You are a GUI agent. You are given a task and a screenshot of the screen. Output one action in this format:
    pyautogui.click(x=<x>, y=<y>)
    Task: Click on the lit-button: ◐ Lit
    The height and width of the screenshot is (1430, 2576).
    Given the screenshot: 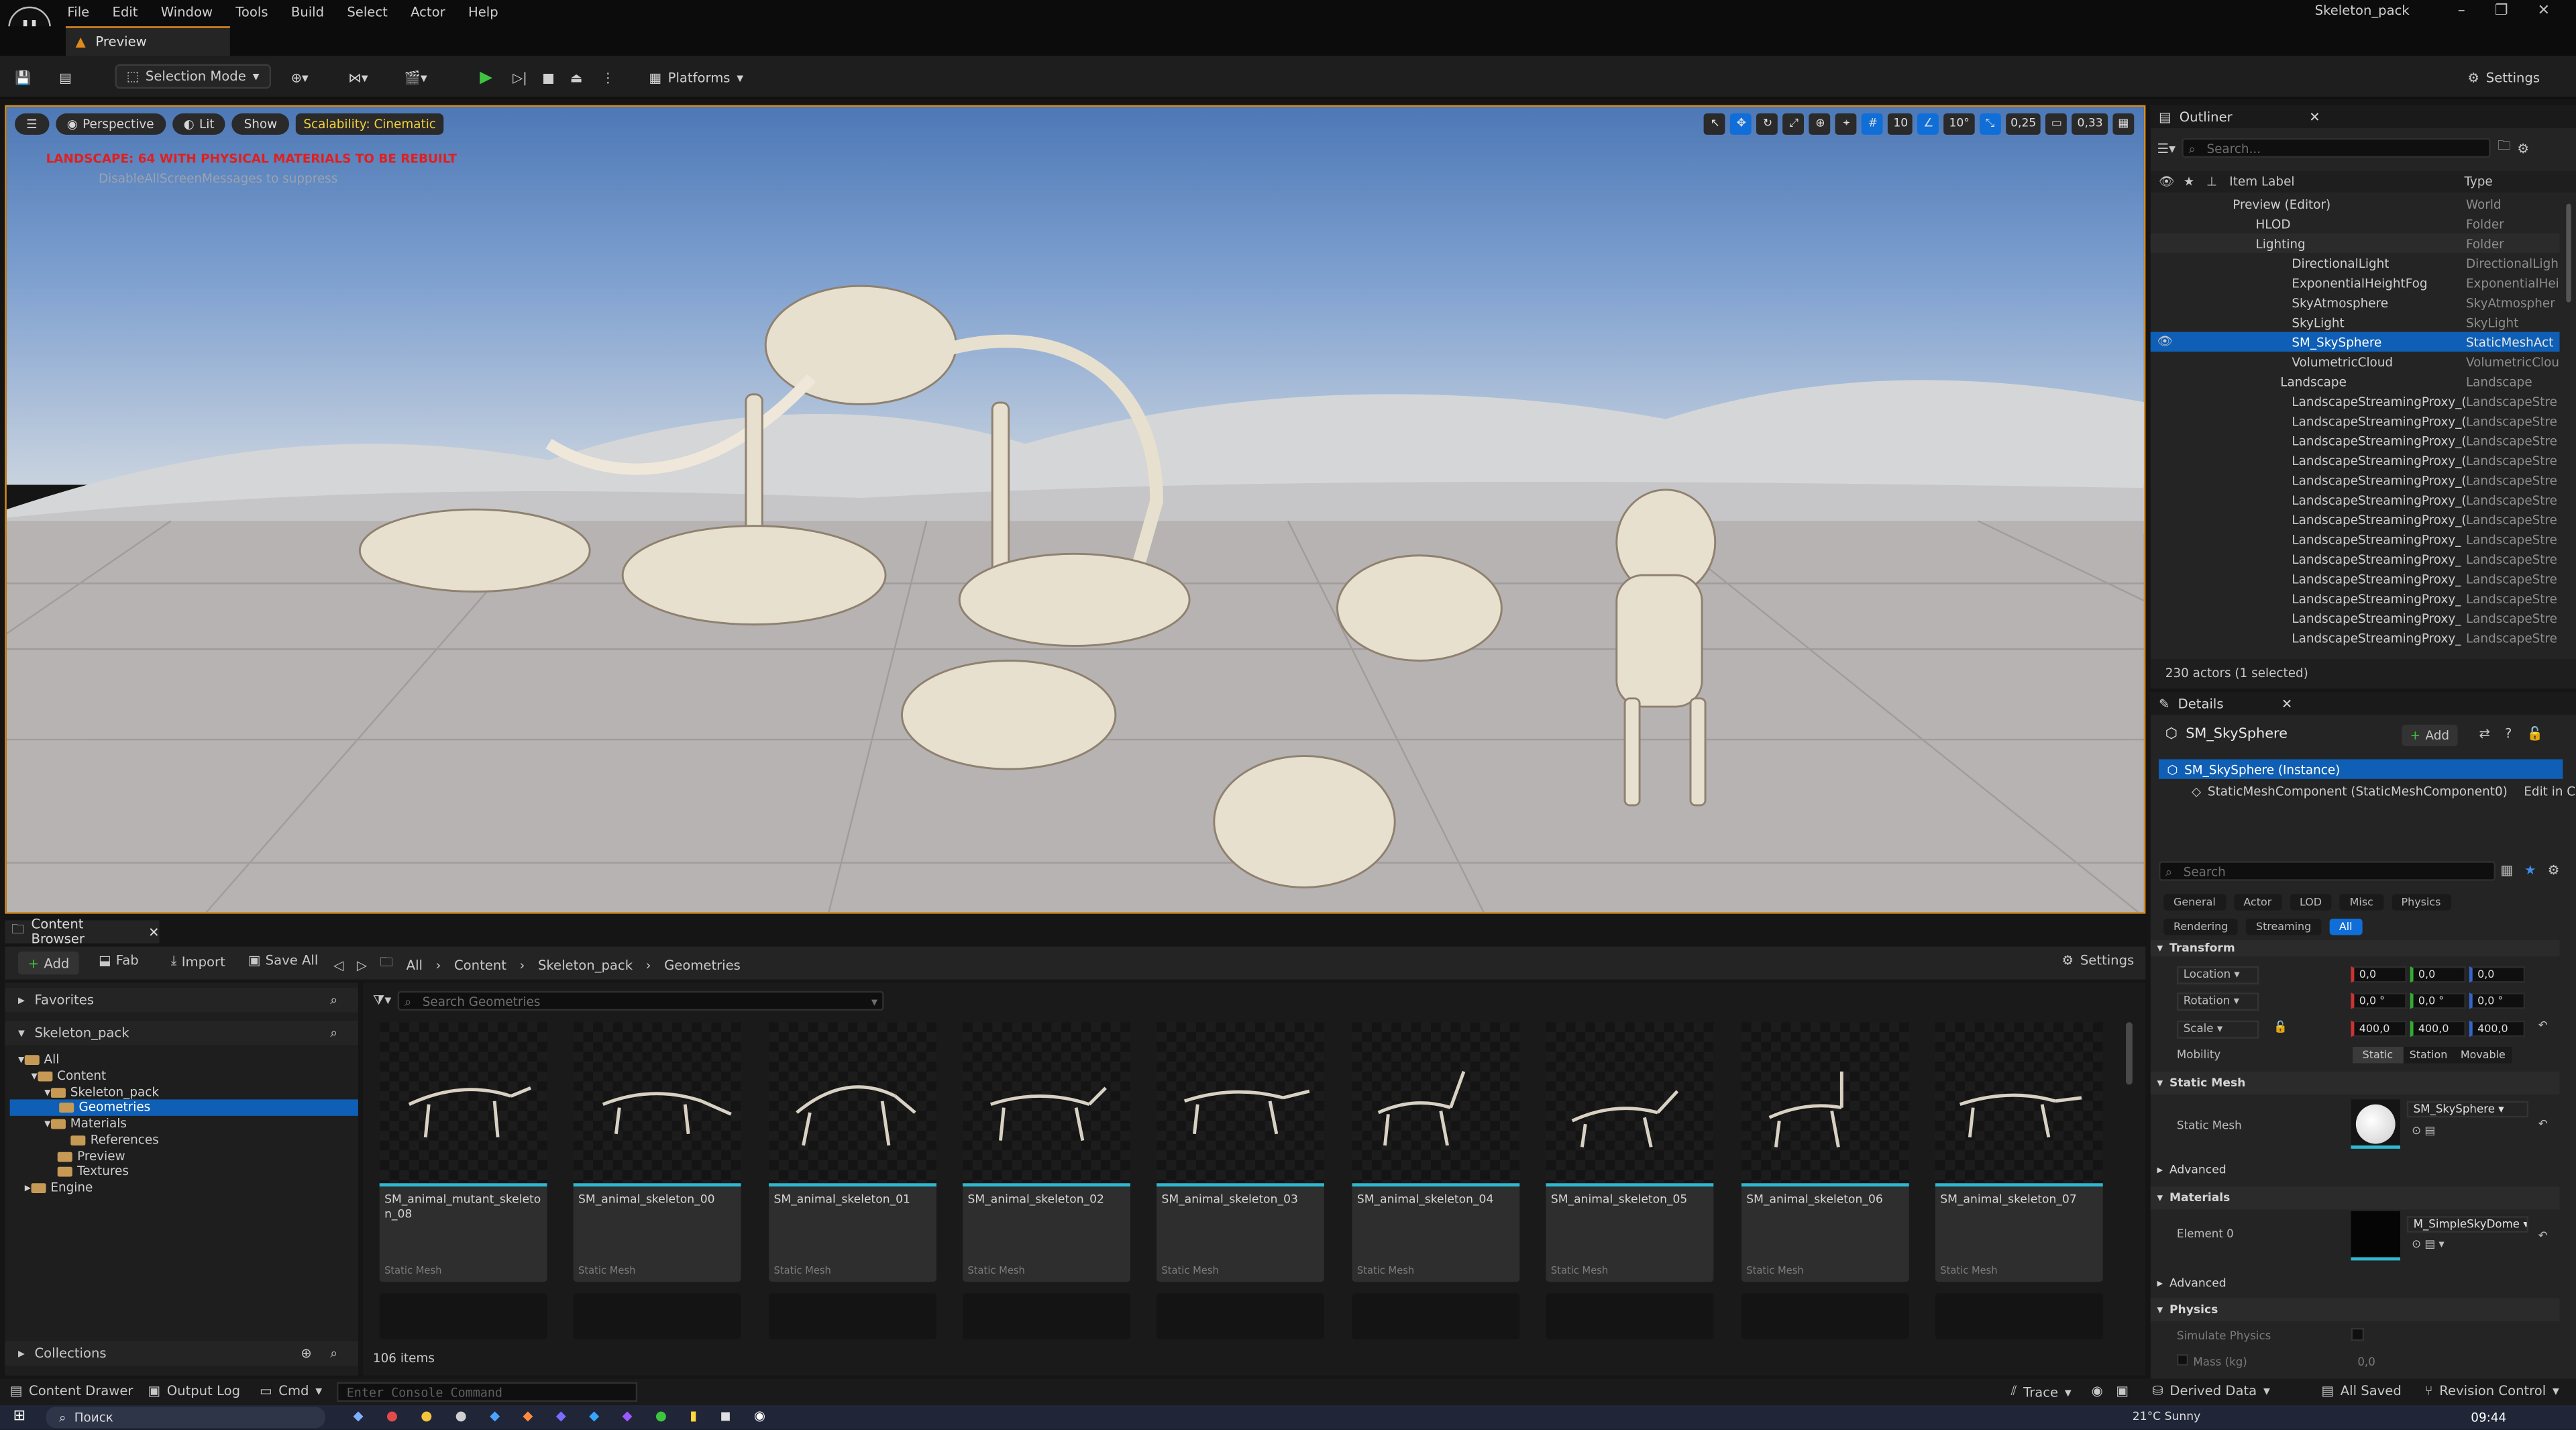 What is the action you would take?
    pyautogui.click(x=199, y=123)
    